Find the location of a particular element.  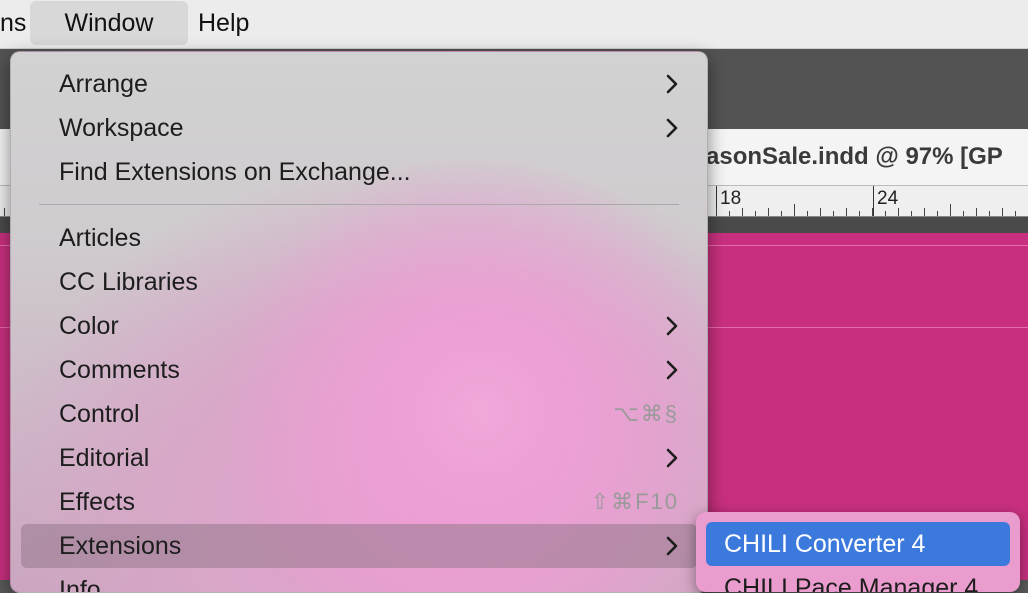

menu-item-label: Articles is located at coordinates (100, 238).